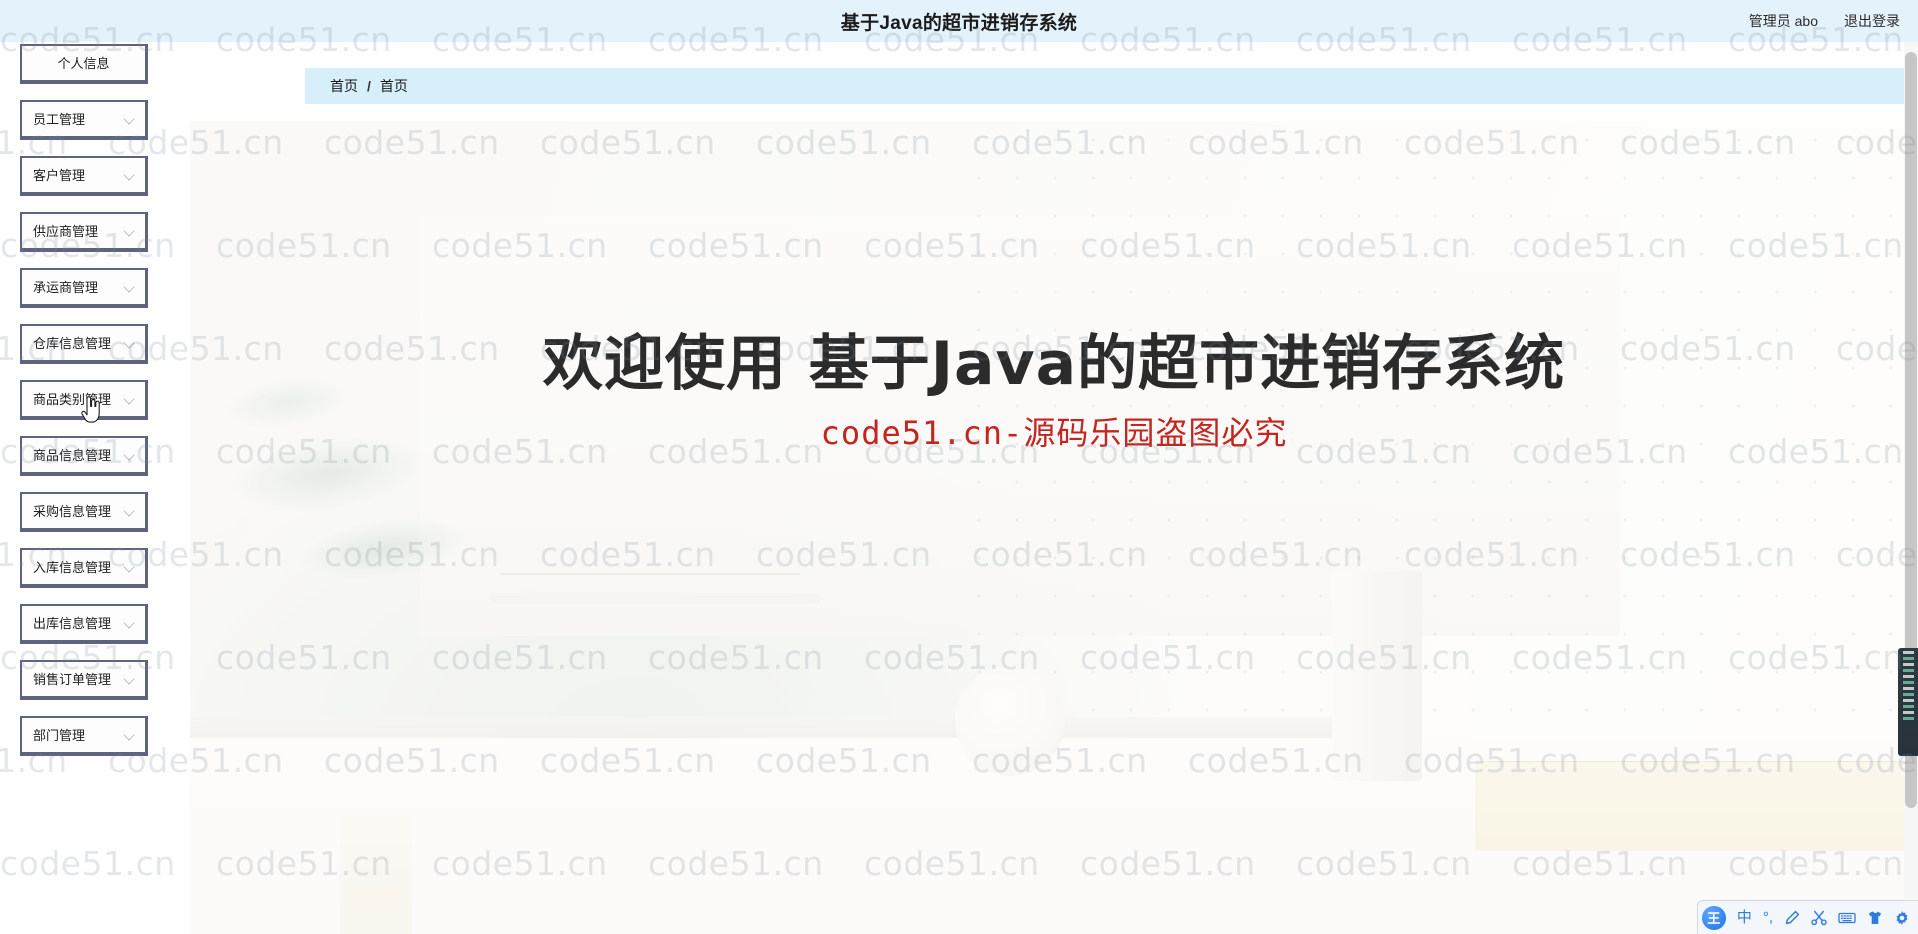 The image size is (1918, 934). I want to click on sidebar-item-11: 销售订单管理, so click(84, 680).